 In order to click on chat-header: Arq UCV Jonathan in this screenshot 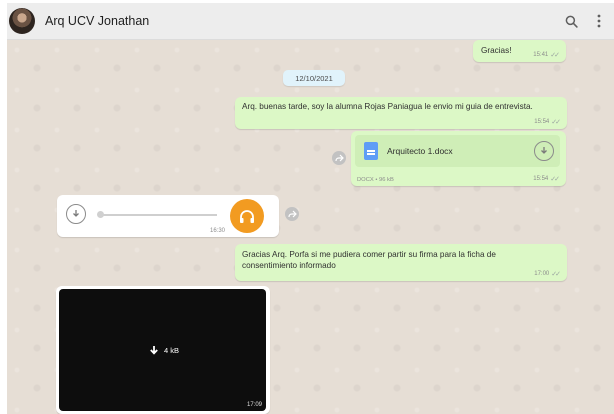, I will do `click(310, 21)`.